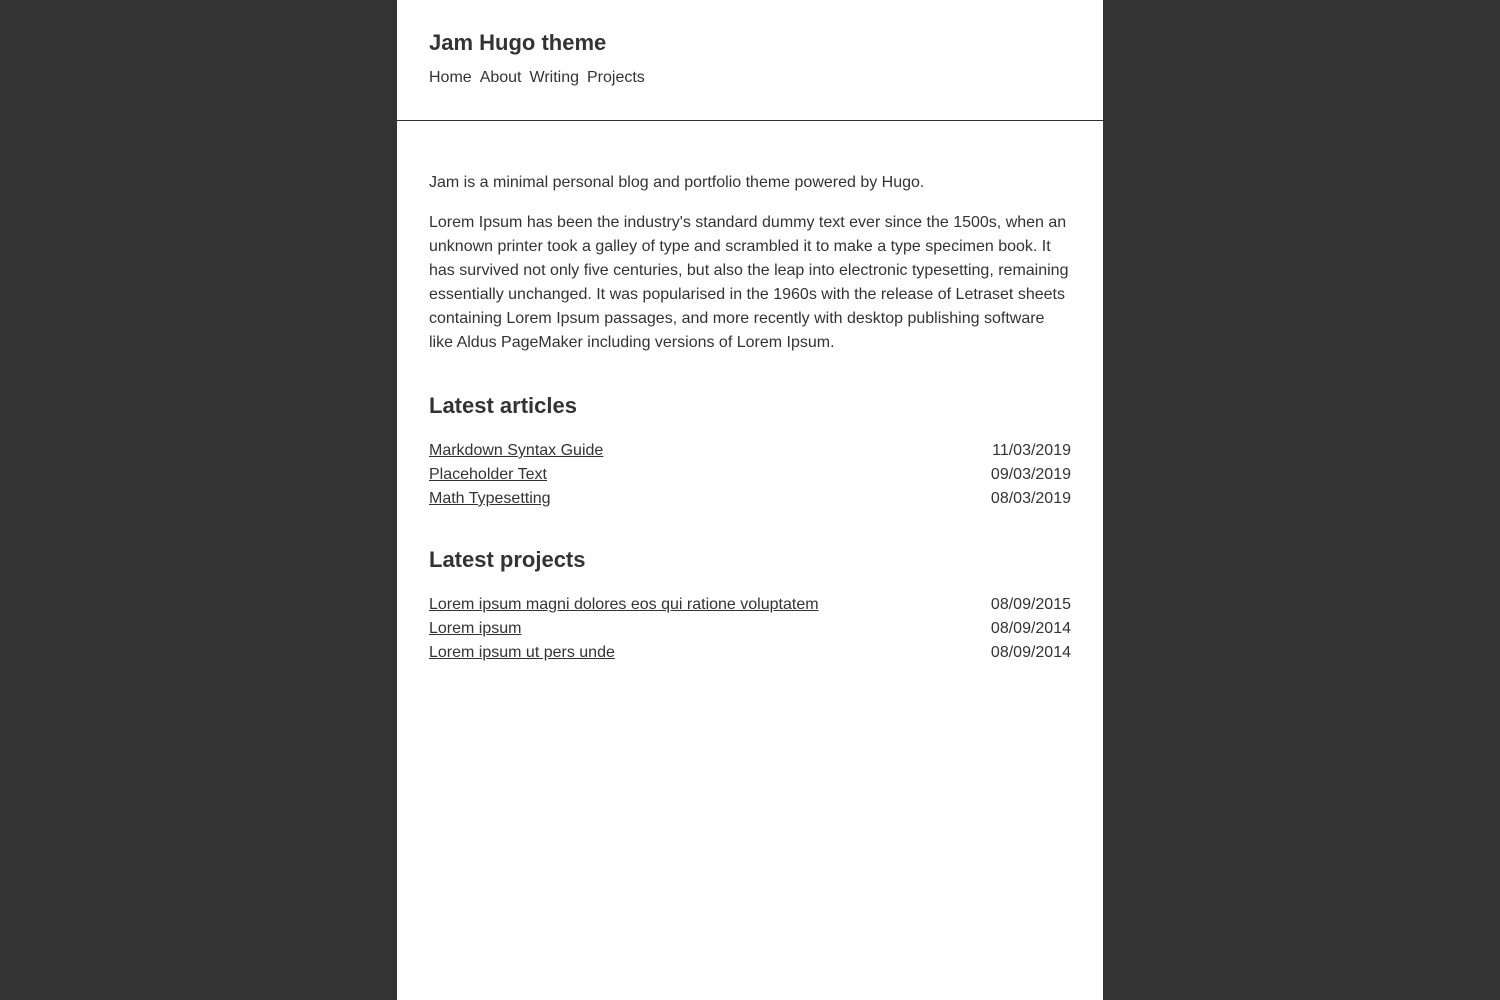  I want to click on project-link: Lorem ipsum ut pers unde, so click(522, 653).